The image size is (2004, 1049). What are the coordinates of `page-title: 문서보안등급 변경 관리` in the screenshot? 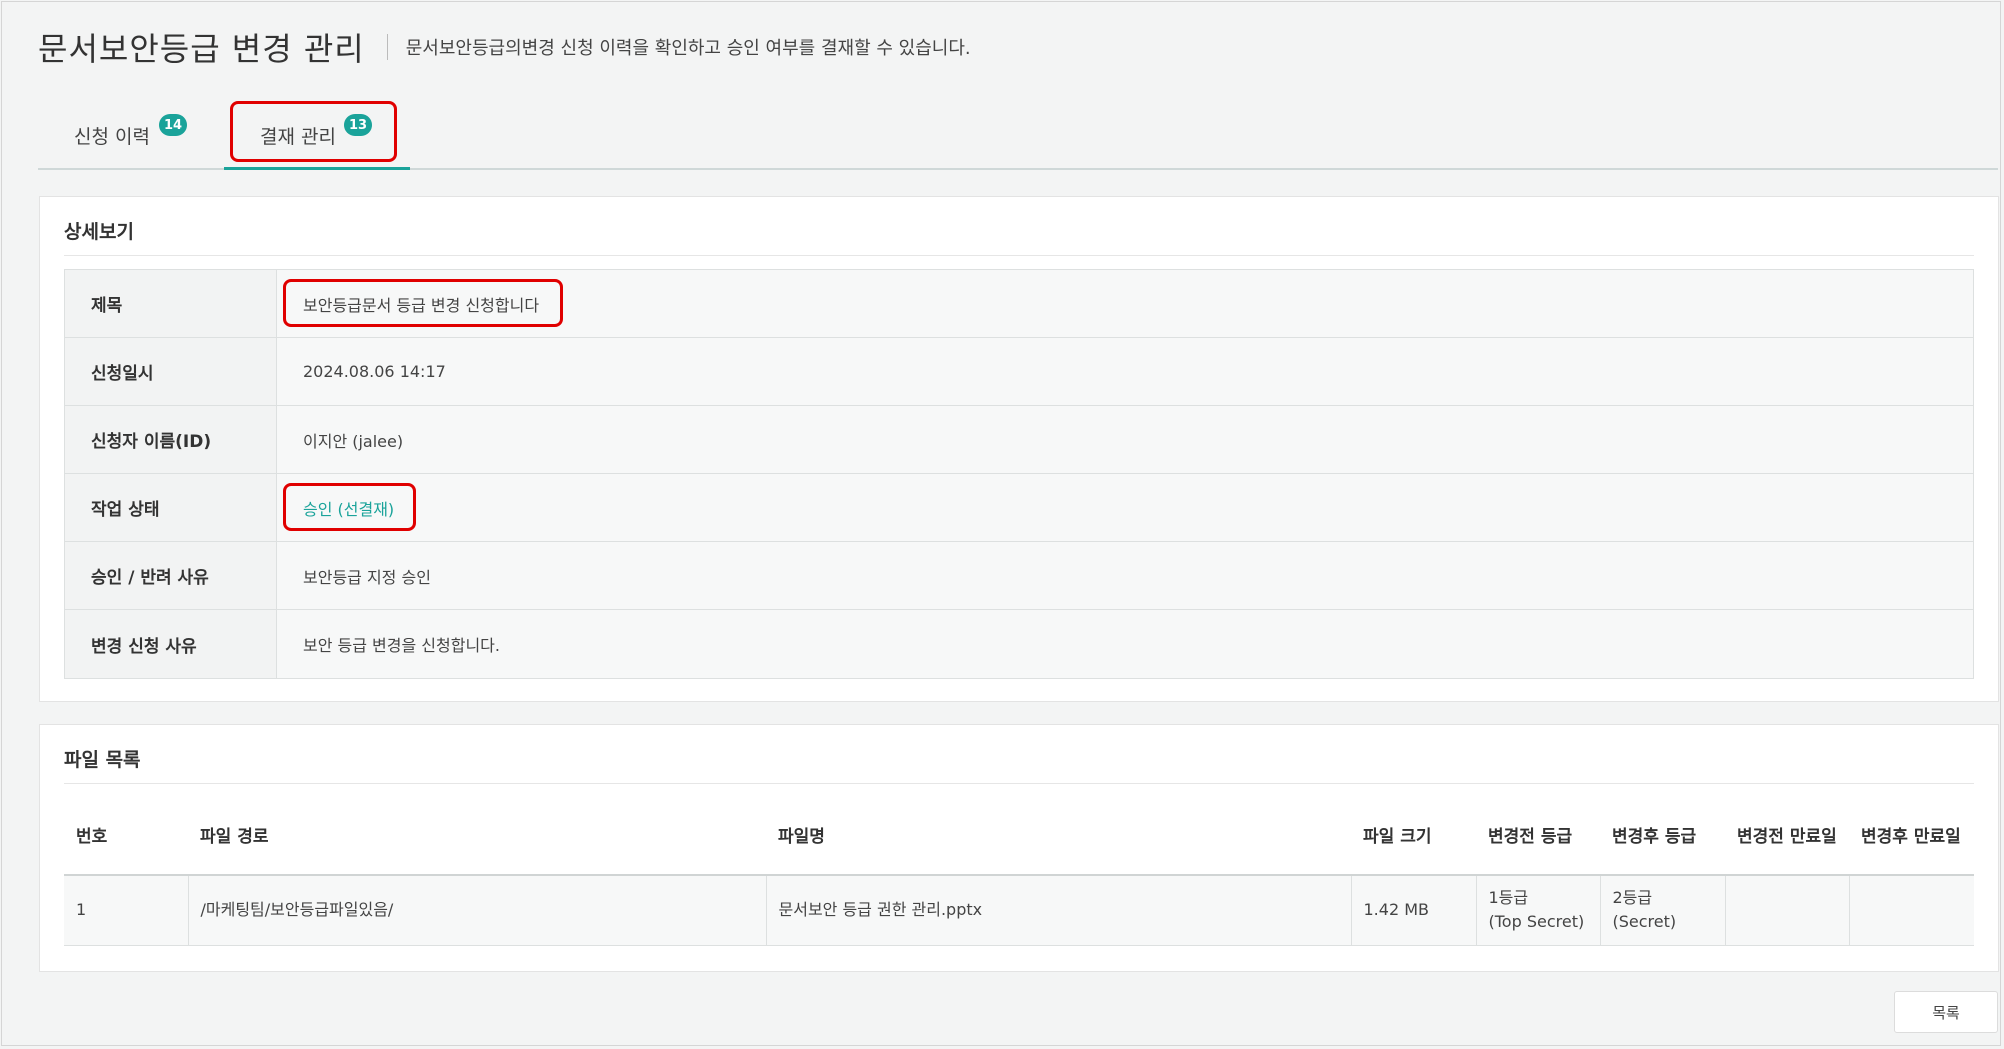 It's located at (201, 49).